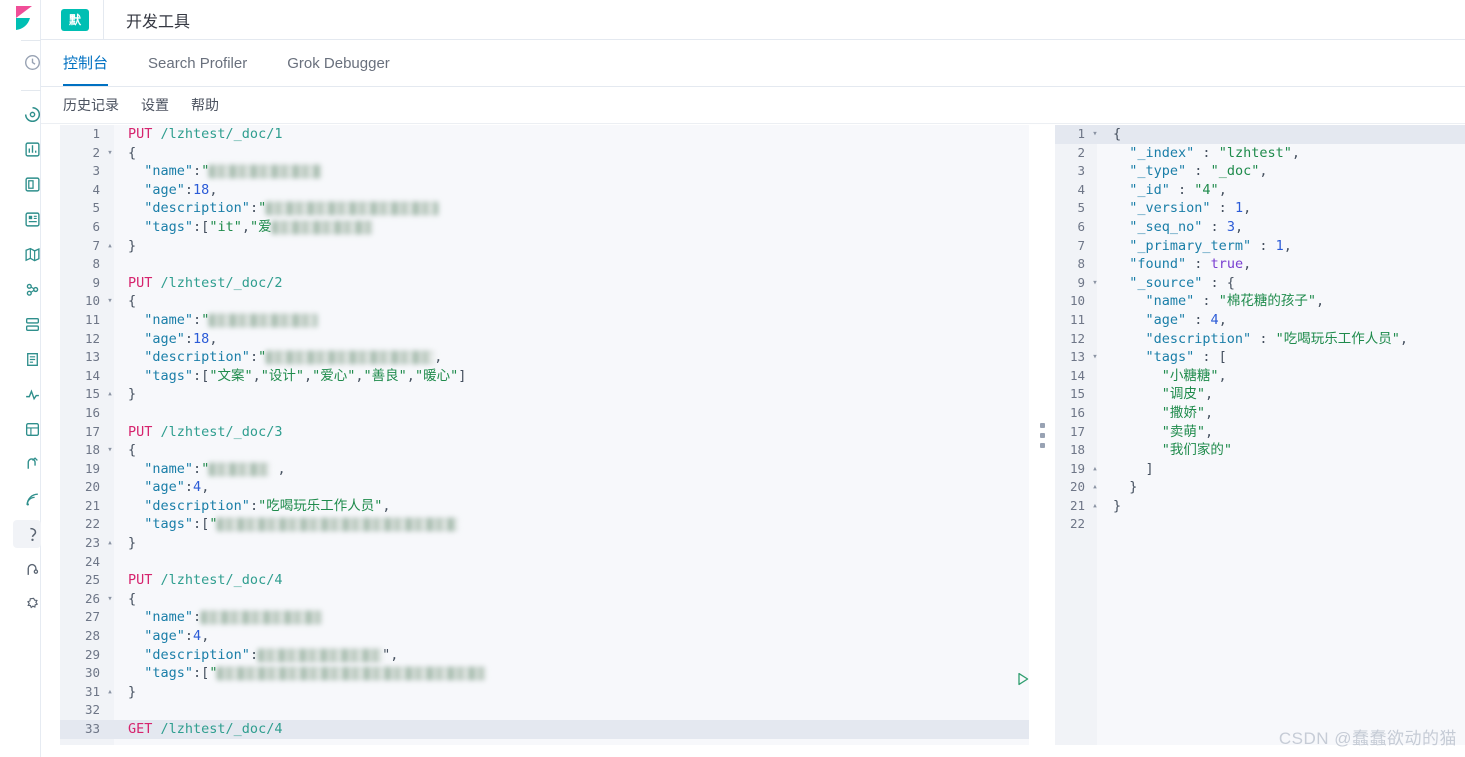 This screenshot has height=757, width=1465. What do you see at coordinates (544, 655) in the screenshot?
I see `code-line: 29 "description": ",` at bounding box center [544, 655].